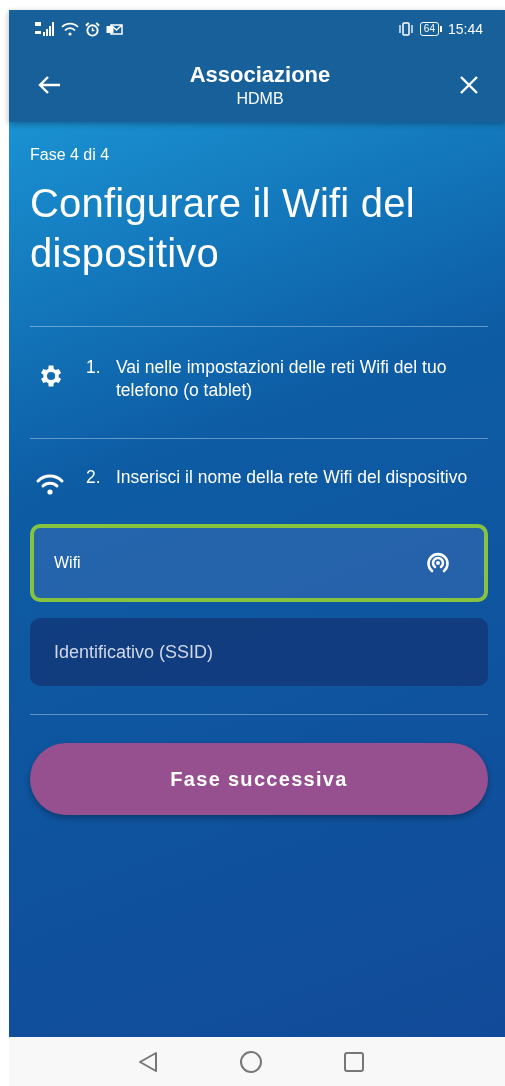 This screenshot has height=1086, width=505. What do you see at coordinates (94, 367) in the screenshot?
I see `step-number: 1.` at bounding box center [94, 367].